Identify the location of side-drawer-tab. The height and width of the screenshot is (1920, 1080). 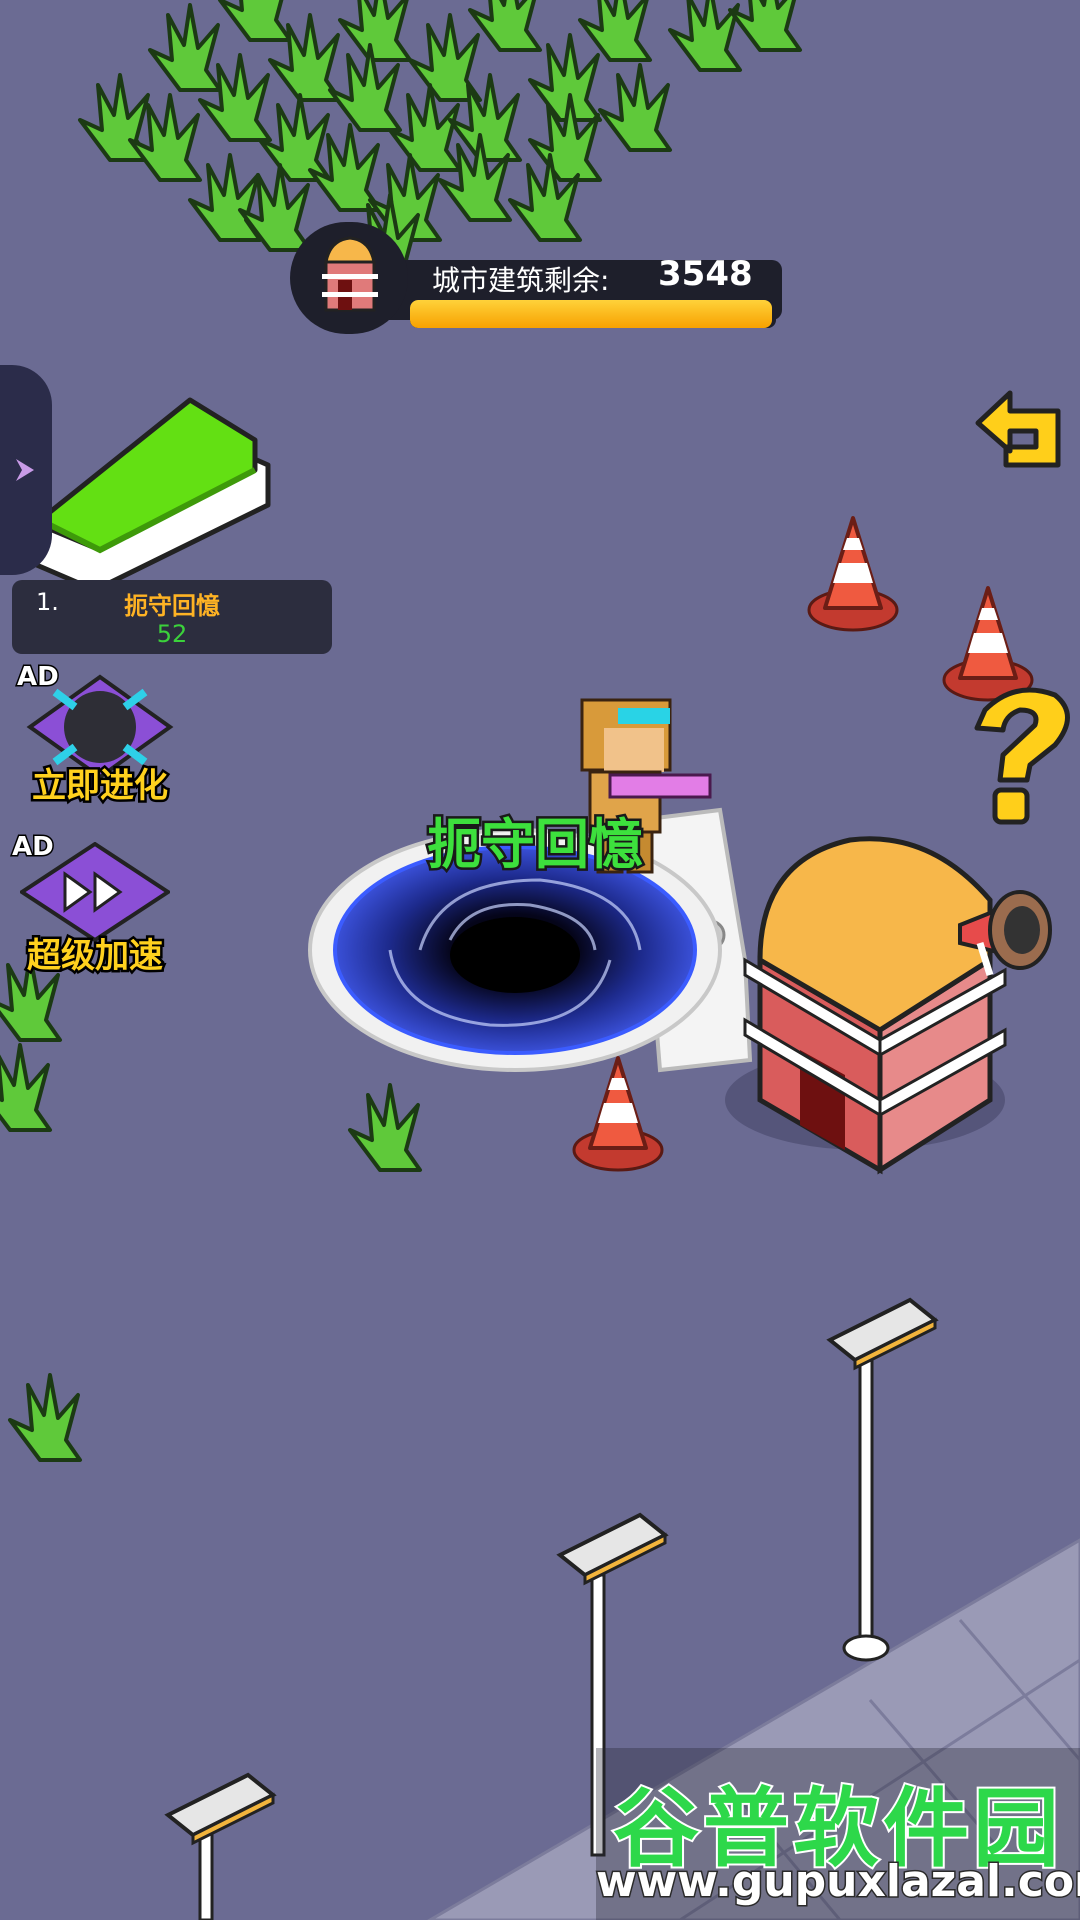
(26, 470).